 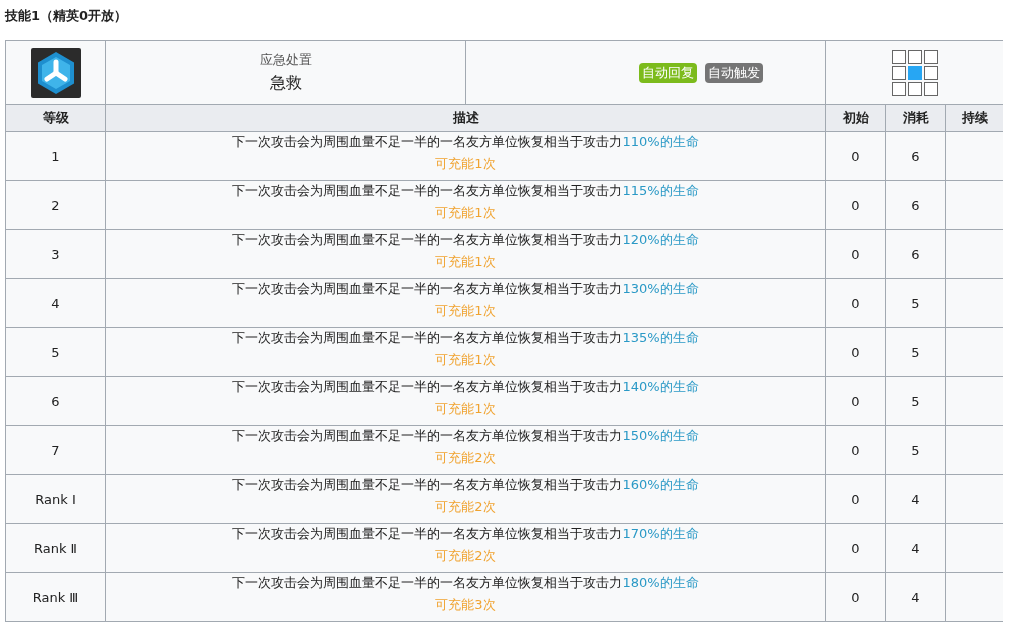 I want to click on column-header: 等级, so click(x=55, y=118).